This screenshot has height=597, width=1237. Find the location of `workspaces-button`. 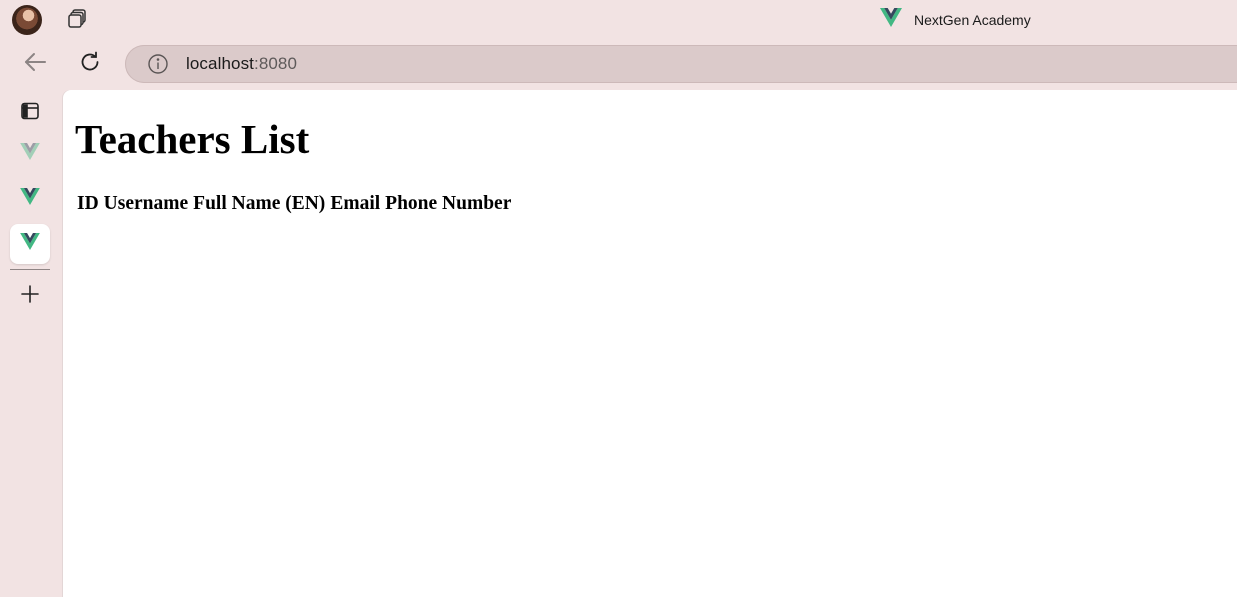

workspaces-button is located at coordinates (77, 20).